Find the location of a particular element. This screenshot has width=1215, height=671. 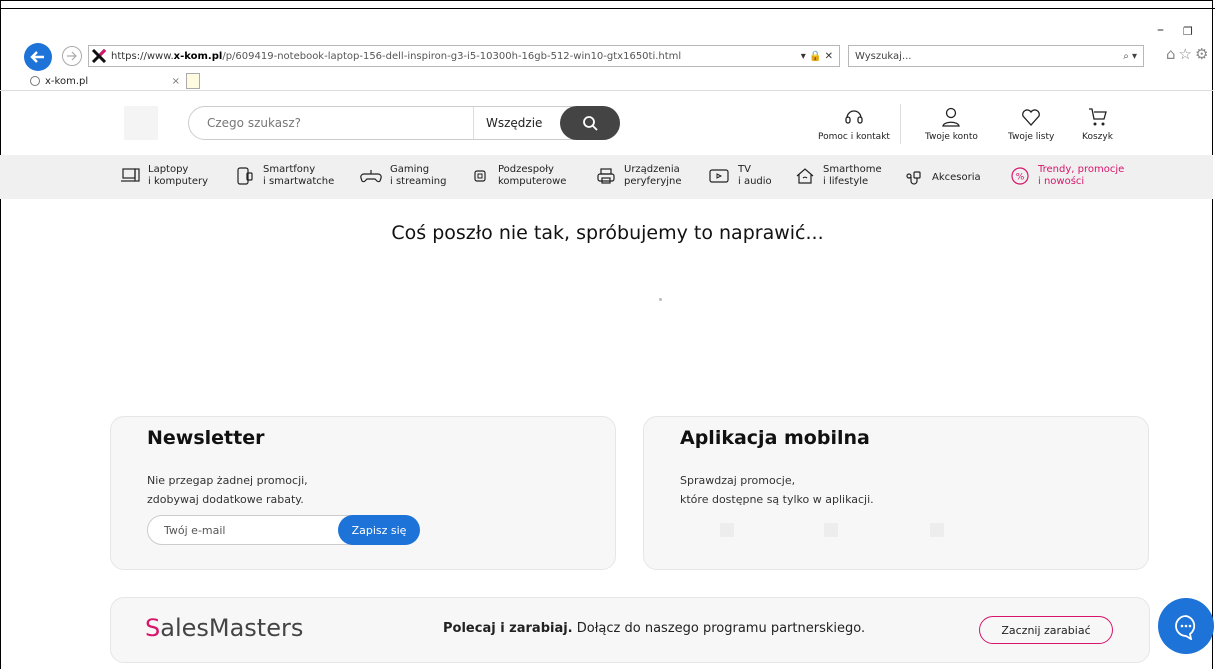

forward-button is located at coordinates (72, 56).